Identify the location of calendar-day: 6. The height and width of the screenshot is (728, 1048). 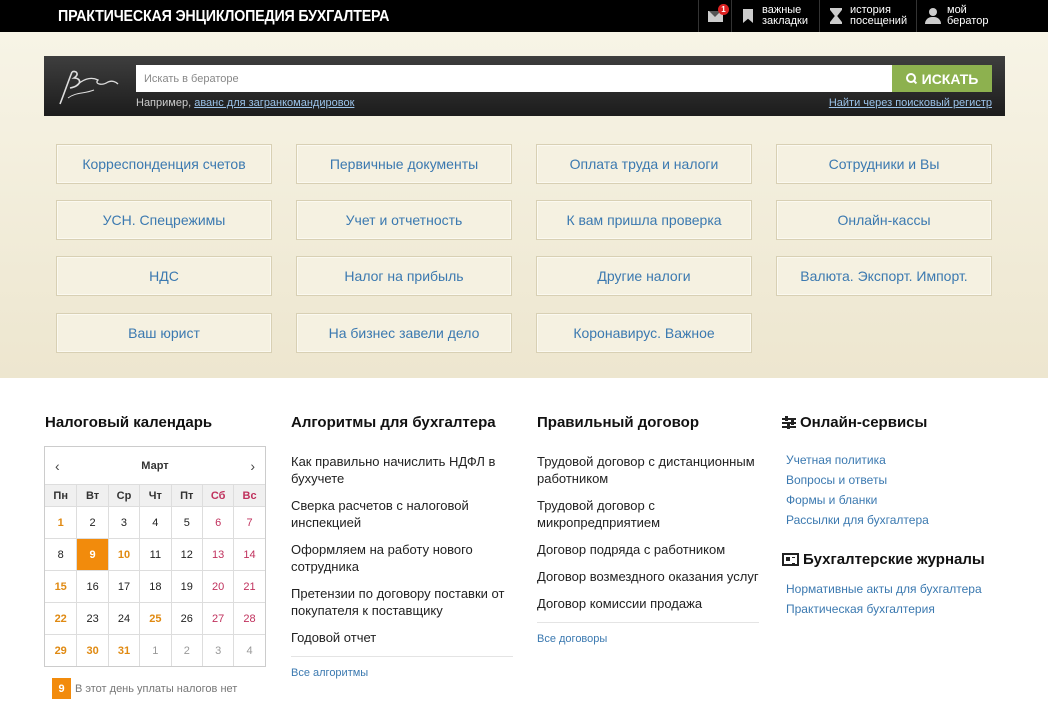
(217, 522).